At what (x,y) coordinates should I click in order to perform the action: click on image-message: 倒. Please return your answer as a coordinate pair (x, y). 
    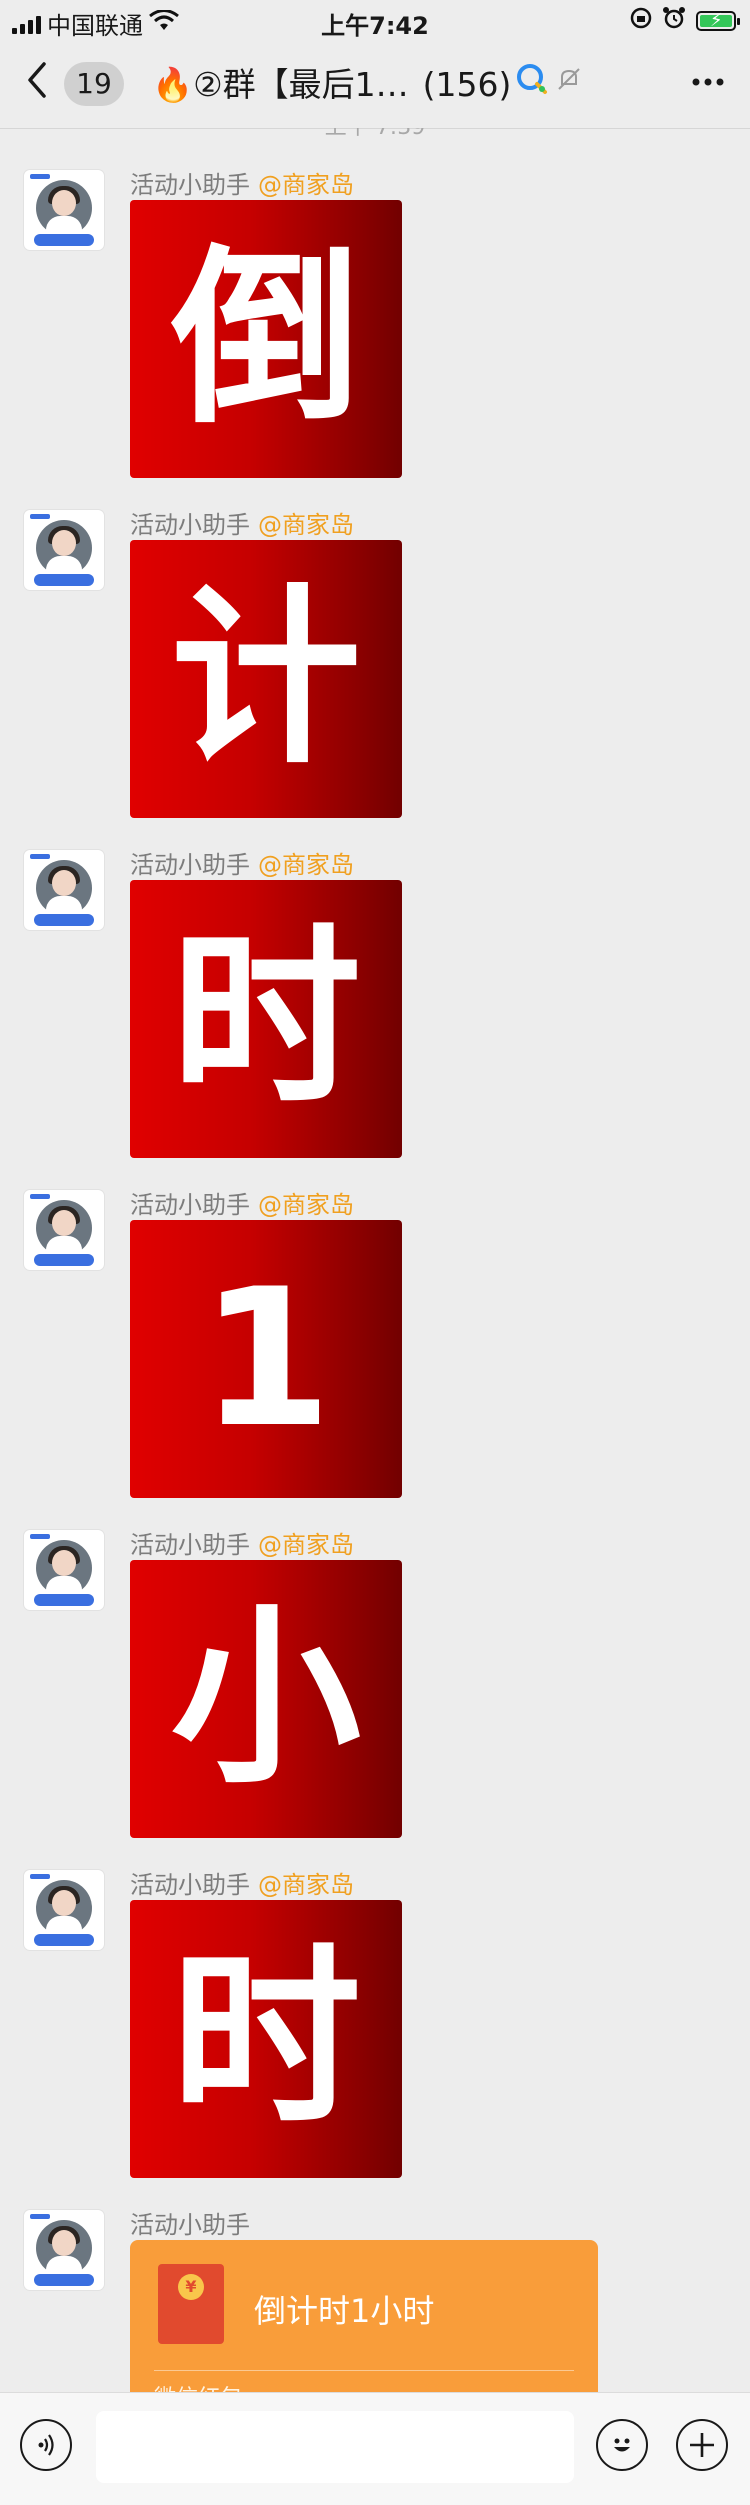
    Looking at the image, I should click on (266, 339).